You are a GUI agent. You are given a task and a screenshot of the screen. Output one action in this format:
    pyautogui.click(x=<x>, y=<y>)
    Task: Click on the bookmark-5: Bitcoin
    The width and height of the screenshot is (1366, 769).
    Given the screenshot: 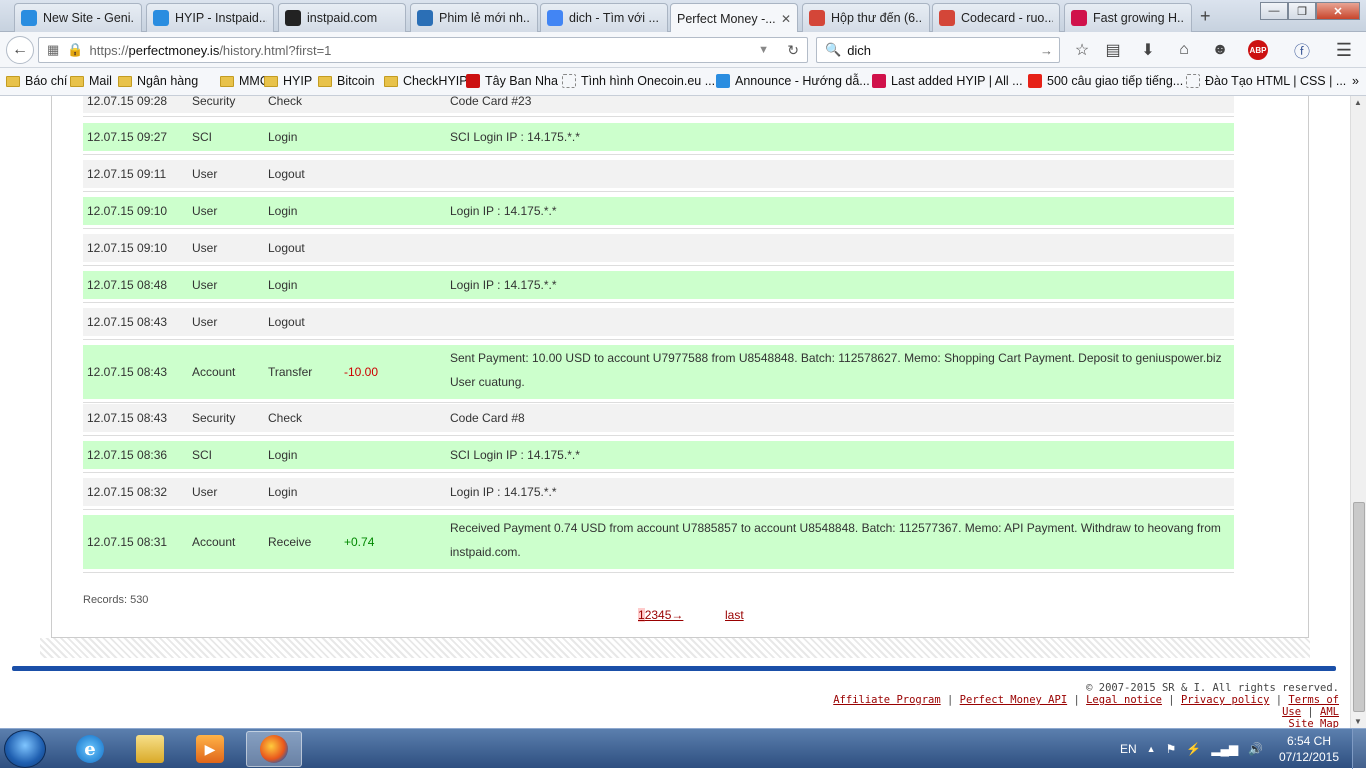 What is the action you would take?
    pyautogui.click(x=346, y=81)
    